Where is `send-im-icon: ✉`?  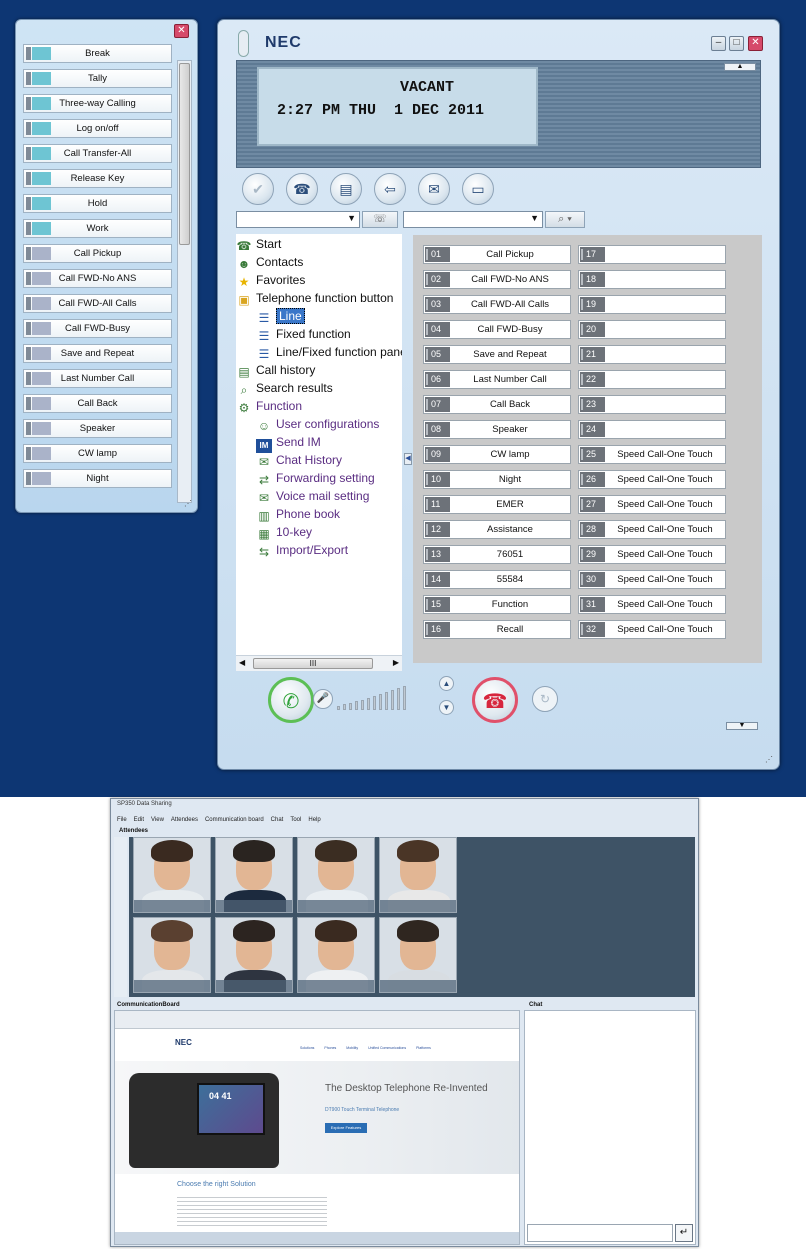 send-im-icon: ✉ is located at coordinates (434, 189).